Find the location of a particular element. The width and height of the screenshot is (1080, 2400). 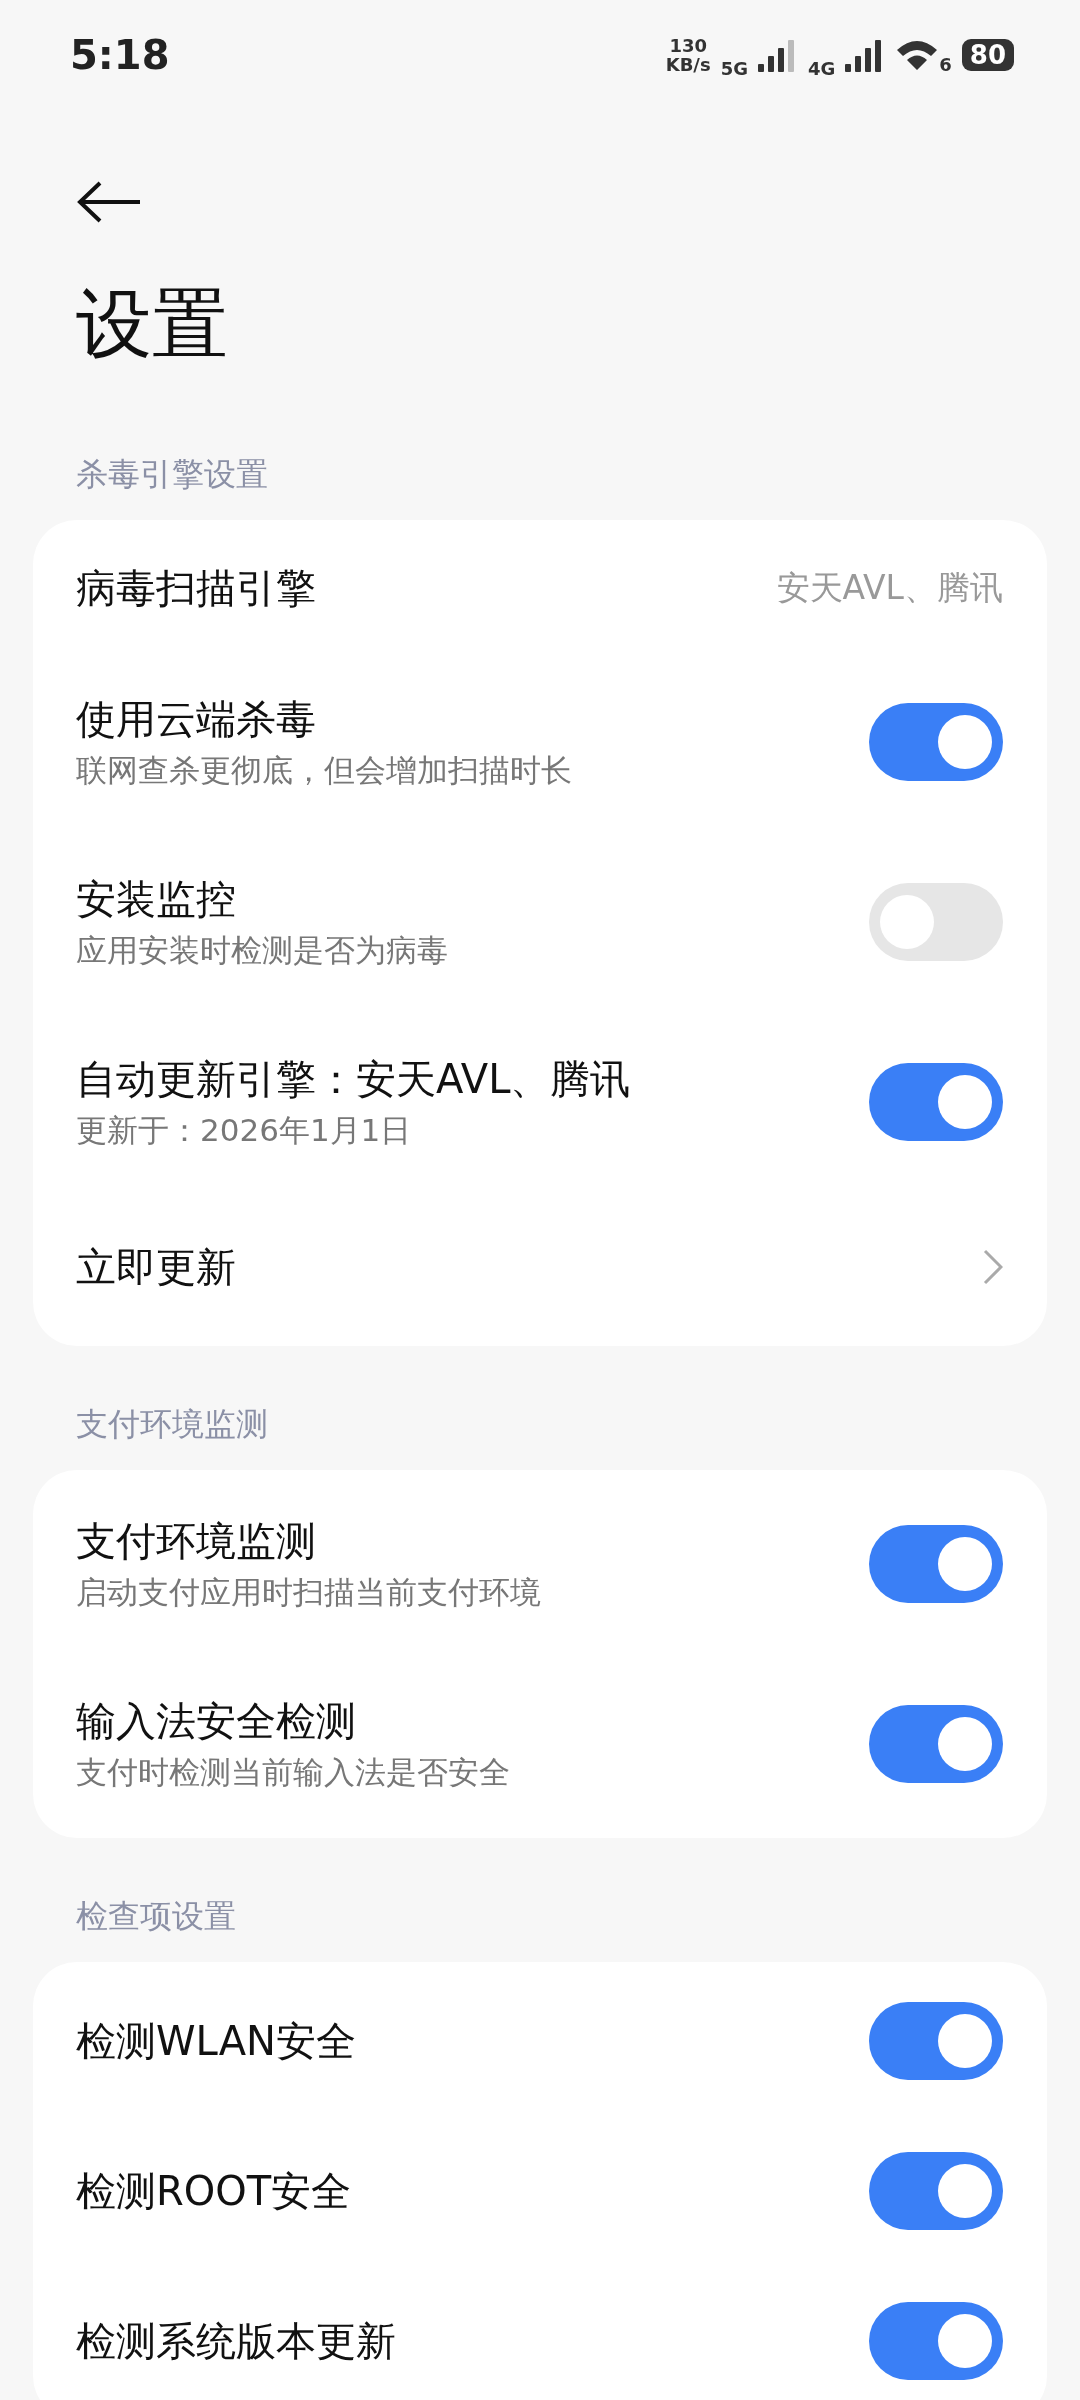

setting-title: 检测WLAN安全 is located at coordinates (216, 2041).